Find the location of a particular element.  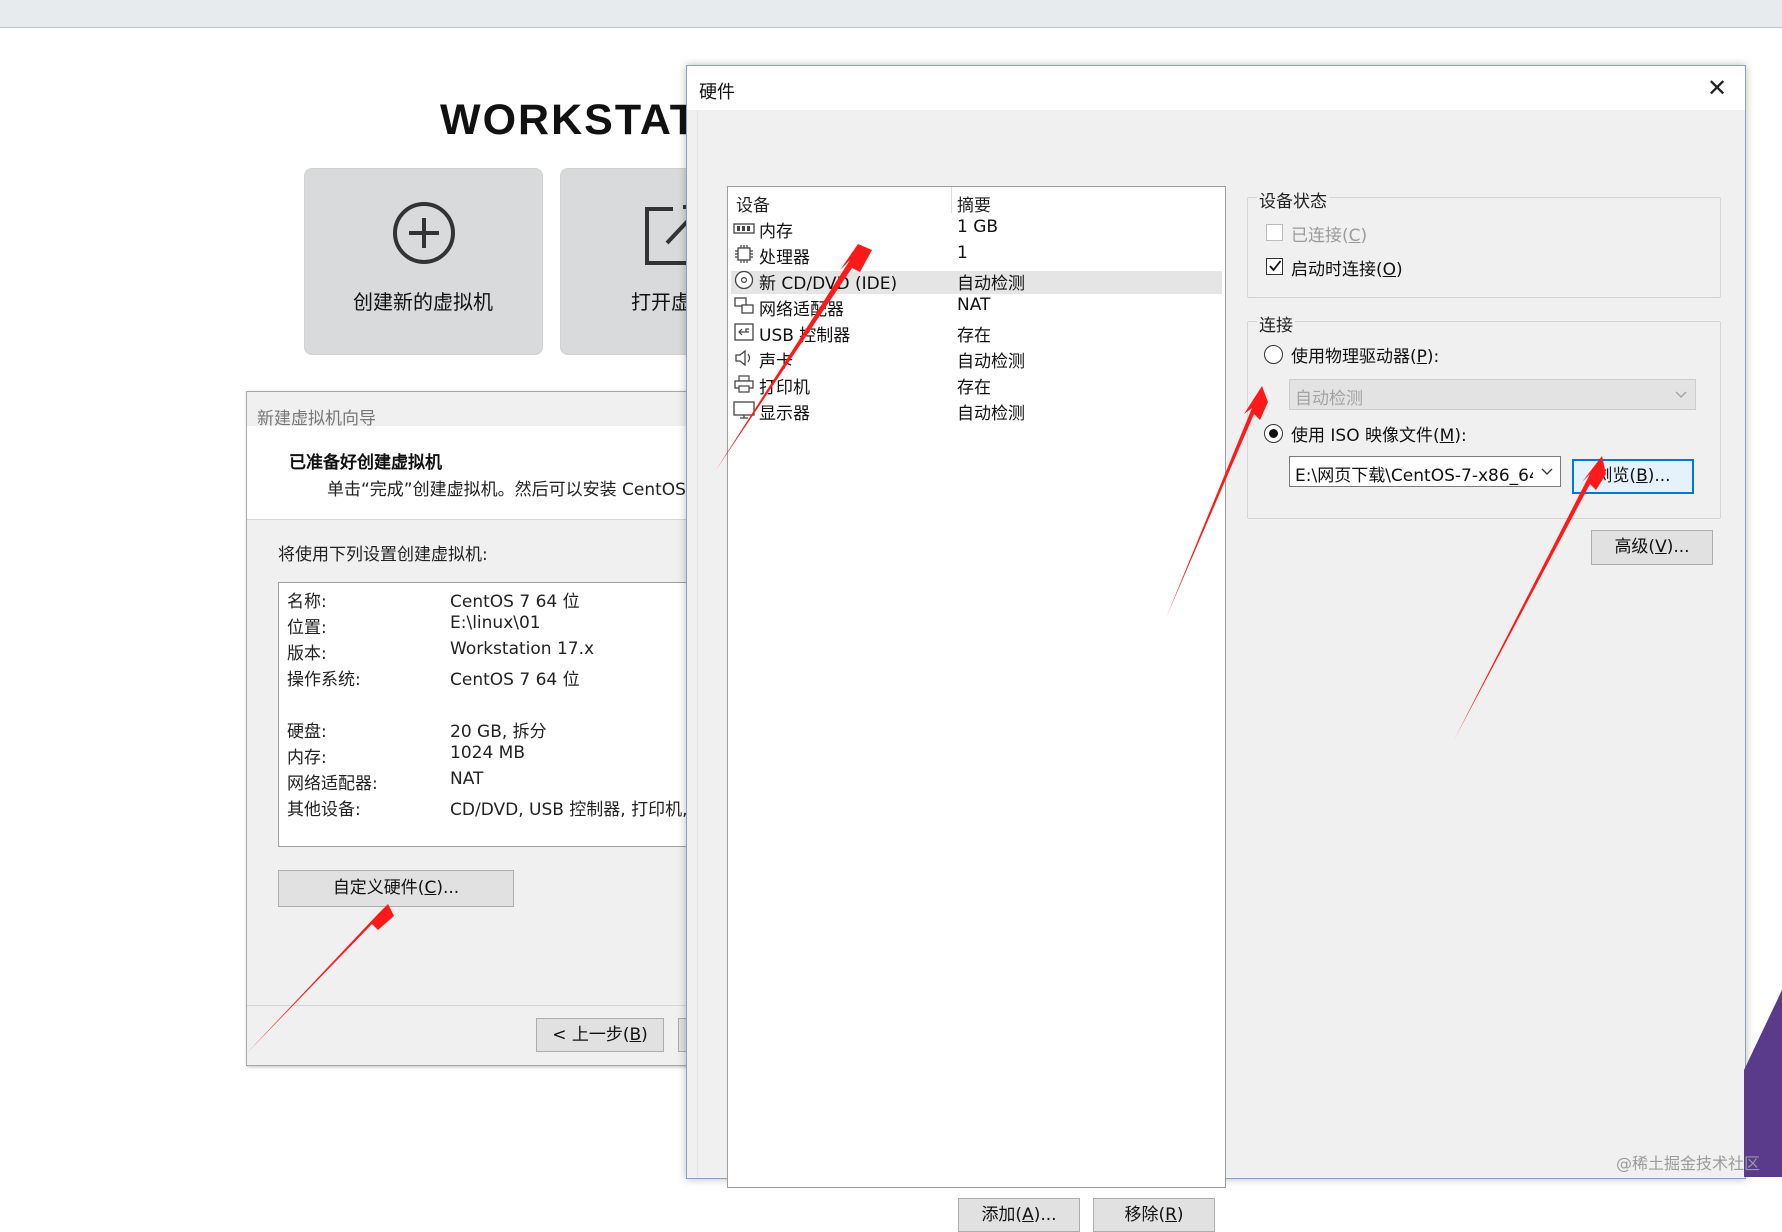

add-text: 添加( is located at coordinates (1002, 1215).